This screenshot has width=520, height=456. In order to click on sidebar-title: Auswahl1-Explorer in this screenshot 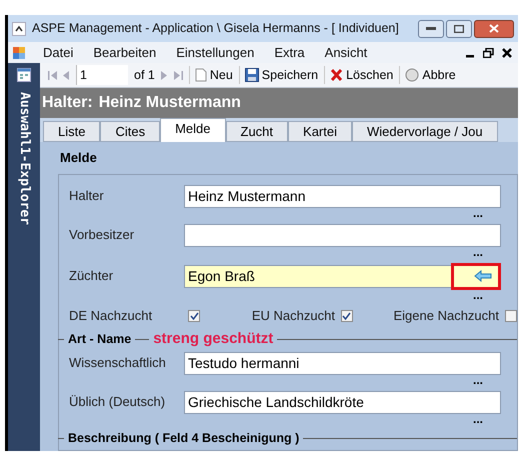, I will do `click(24, 159)`.